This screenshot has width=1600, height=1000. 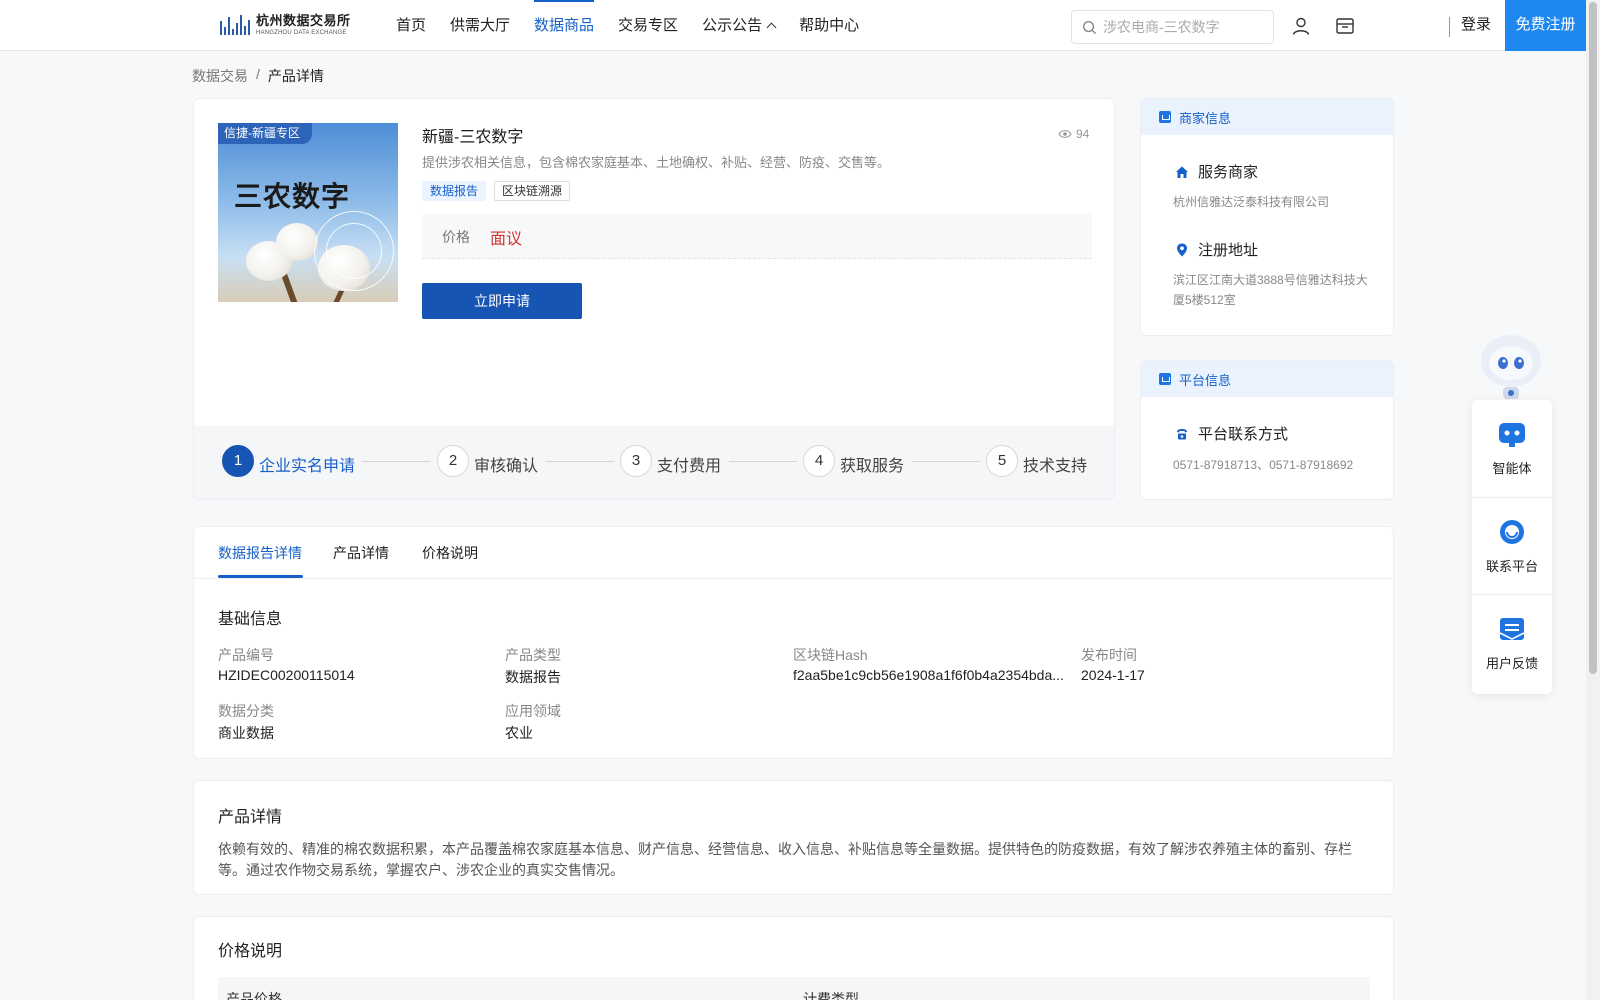 I want to click on pricing-card: 价格说明 产品价格 计费类型, so click(x=793, y=958).